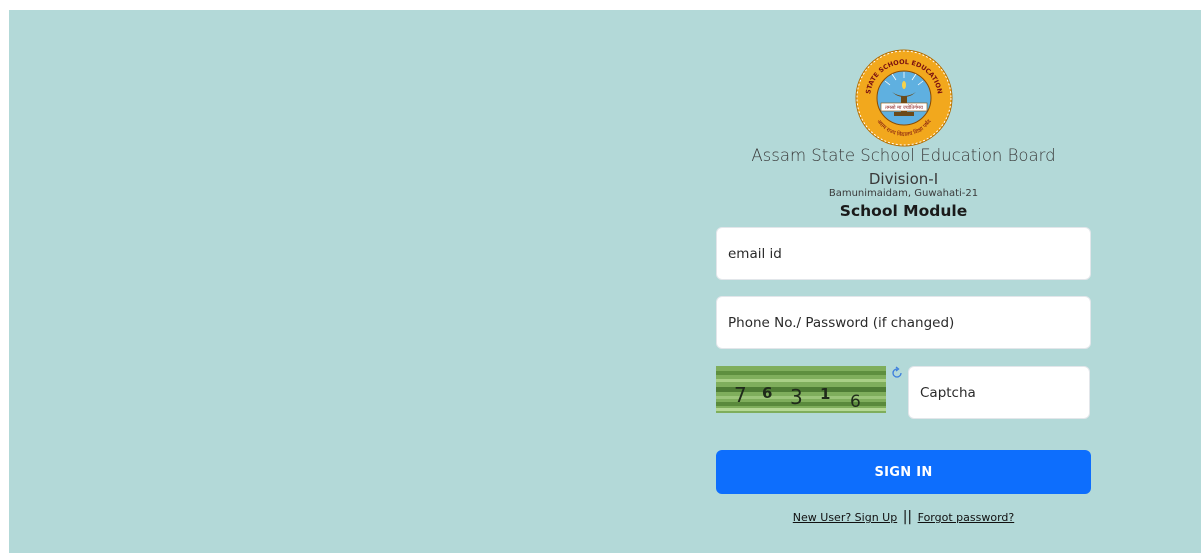 The image size is (1201, 553). Describe the element at coordinates (999, 392) in the screenshot. I see `captcha-input` at that location.